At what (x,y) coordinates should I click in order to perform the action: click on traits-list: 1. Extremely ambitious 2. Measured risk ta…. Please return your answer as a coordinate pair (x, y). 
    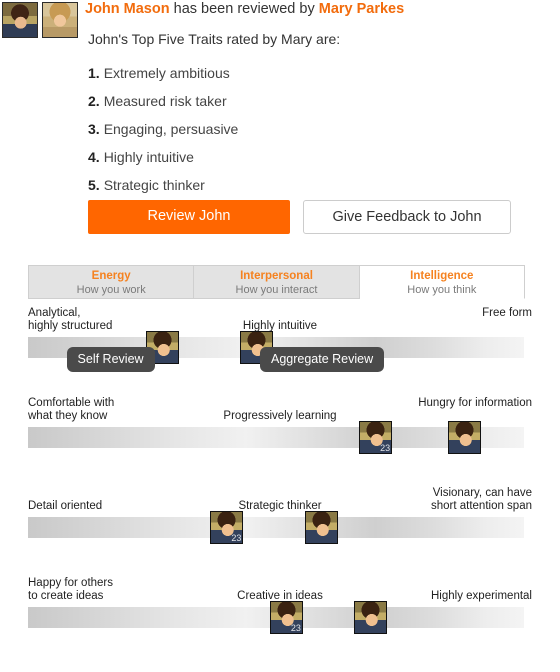
    Looking at the image, I should click on (163, 129).